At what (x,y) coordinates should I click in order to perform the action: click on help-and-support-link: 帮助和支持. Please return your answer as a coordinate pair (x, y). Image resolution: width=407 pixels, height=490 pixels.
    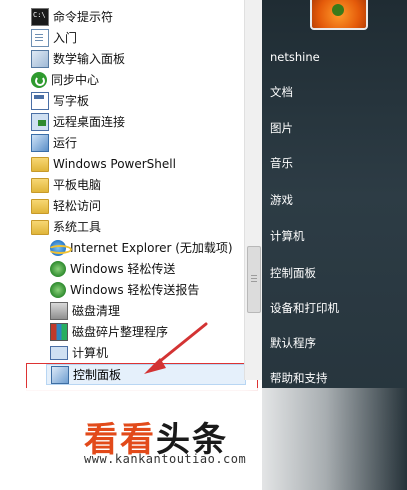
    Looking at the image, I should click on (299, 378).